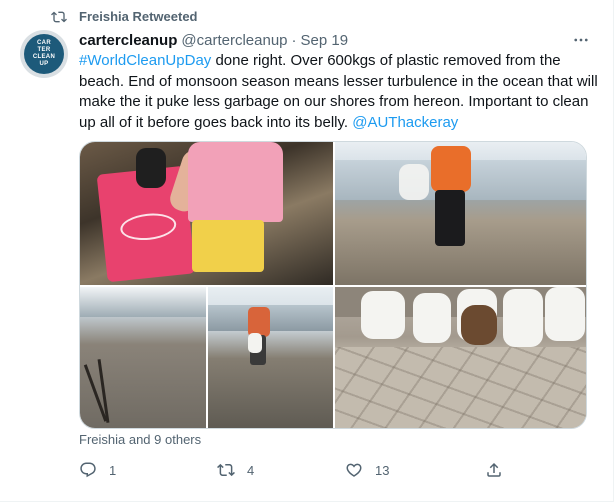 This screenshot has width=614, height=502. I want to click on mention-link: @AUThackeray, so click(405, 122).